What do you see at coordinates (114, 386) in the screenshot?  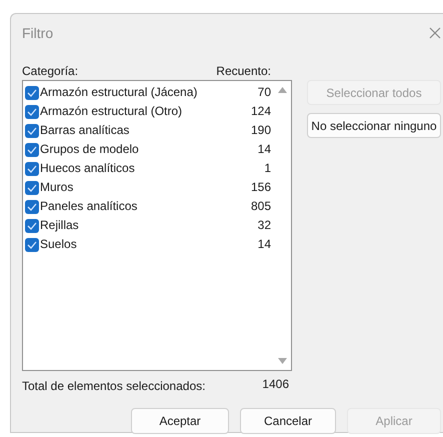 I see `total-label: Total de elementos seleccionados:` at bounding box center [114, 386].